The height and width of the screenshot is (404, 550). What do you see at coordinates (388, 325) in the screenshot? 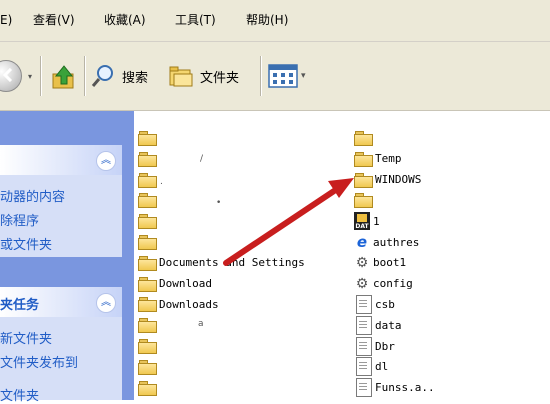
I see `file-name: data` at bounding box center [388, 325].